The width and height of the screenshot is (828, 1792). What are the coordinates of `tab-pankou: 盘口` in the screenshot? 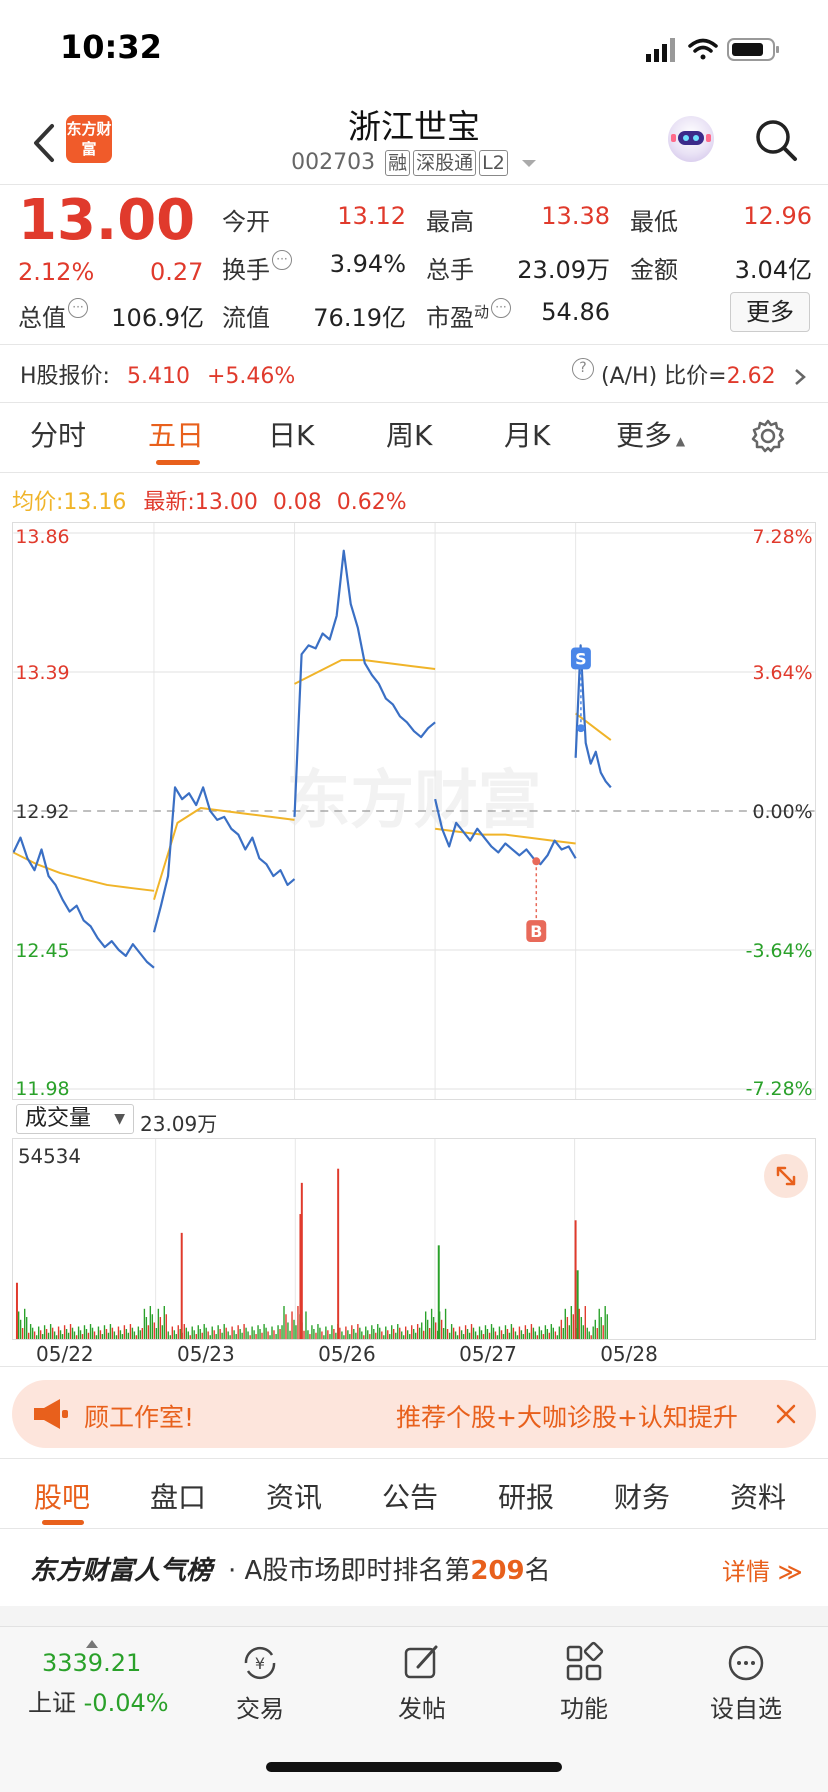 It's located at (178, 1496).